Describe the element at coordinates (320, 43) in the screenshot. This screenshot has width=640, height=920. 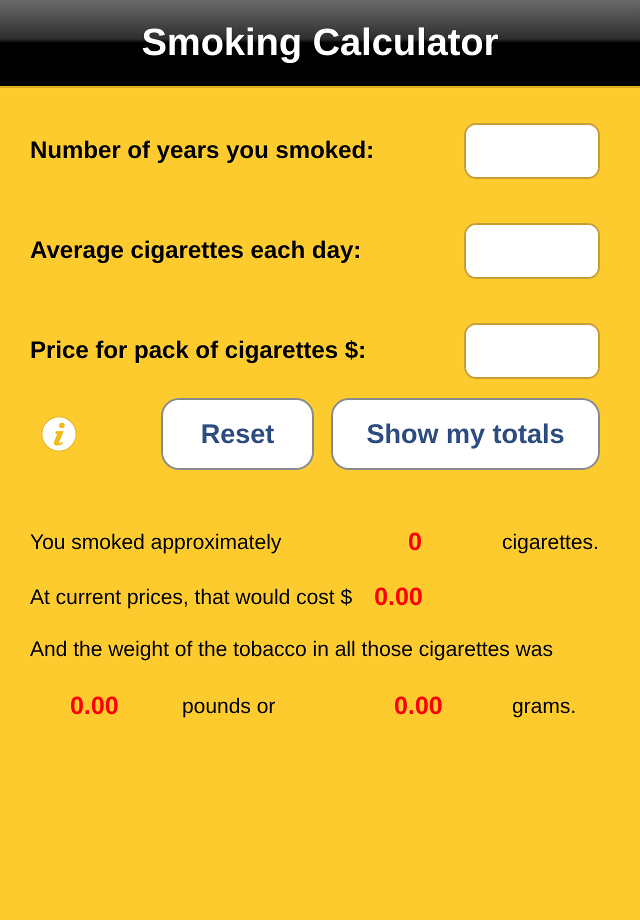
I see `app-title: Smoking Calculator` at that location.